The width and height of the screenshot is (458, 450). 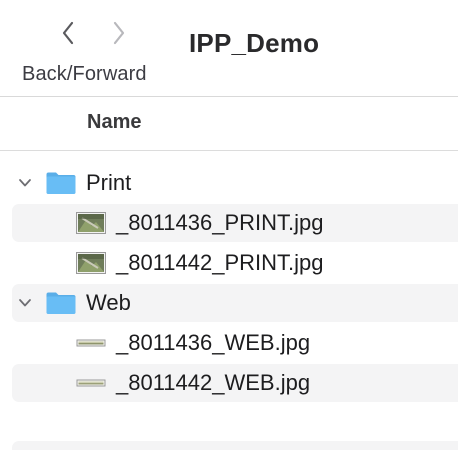 What do you see at coordinates (213, 342) in the screenshot?
I see `file-name: _8011436_WEB.jpg` at bounding box center [213, 342].